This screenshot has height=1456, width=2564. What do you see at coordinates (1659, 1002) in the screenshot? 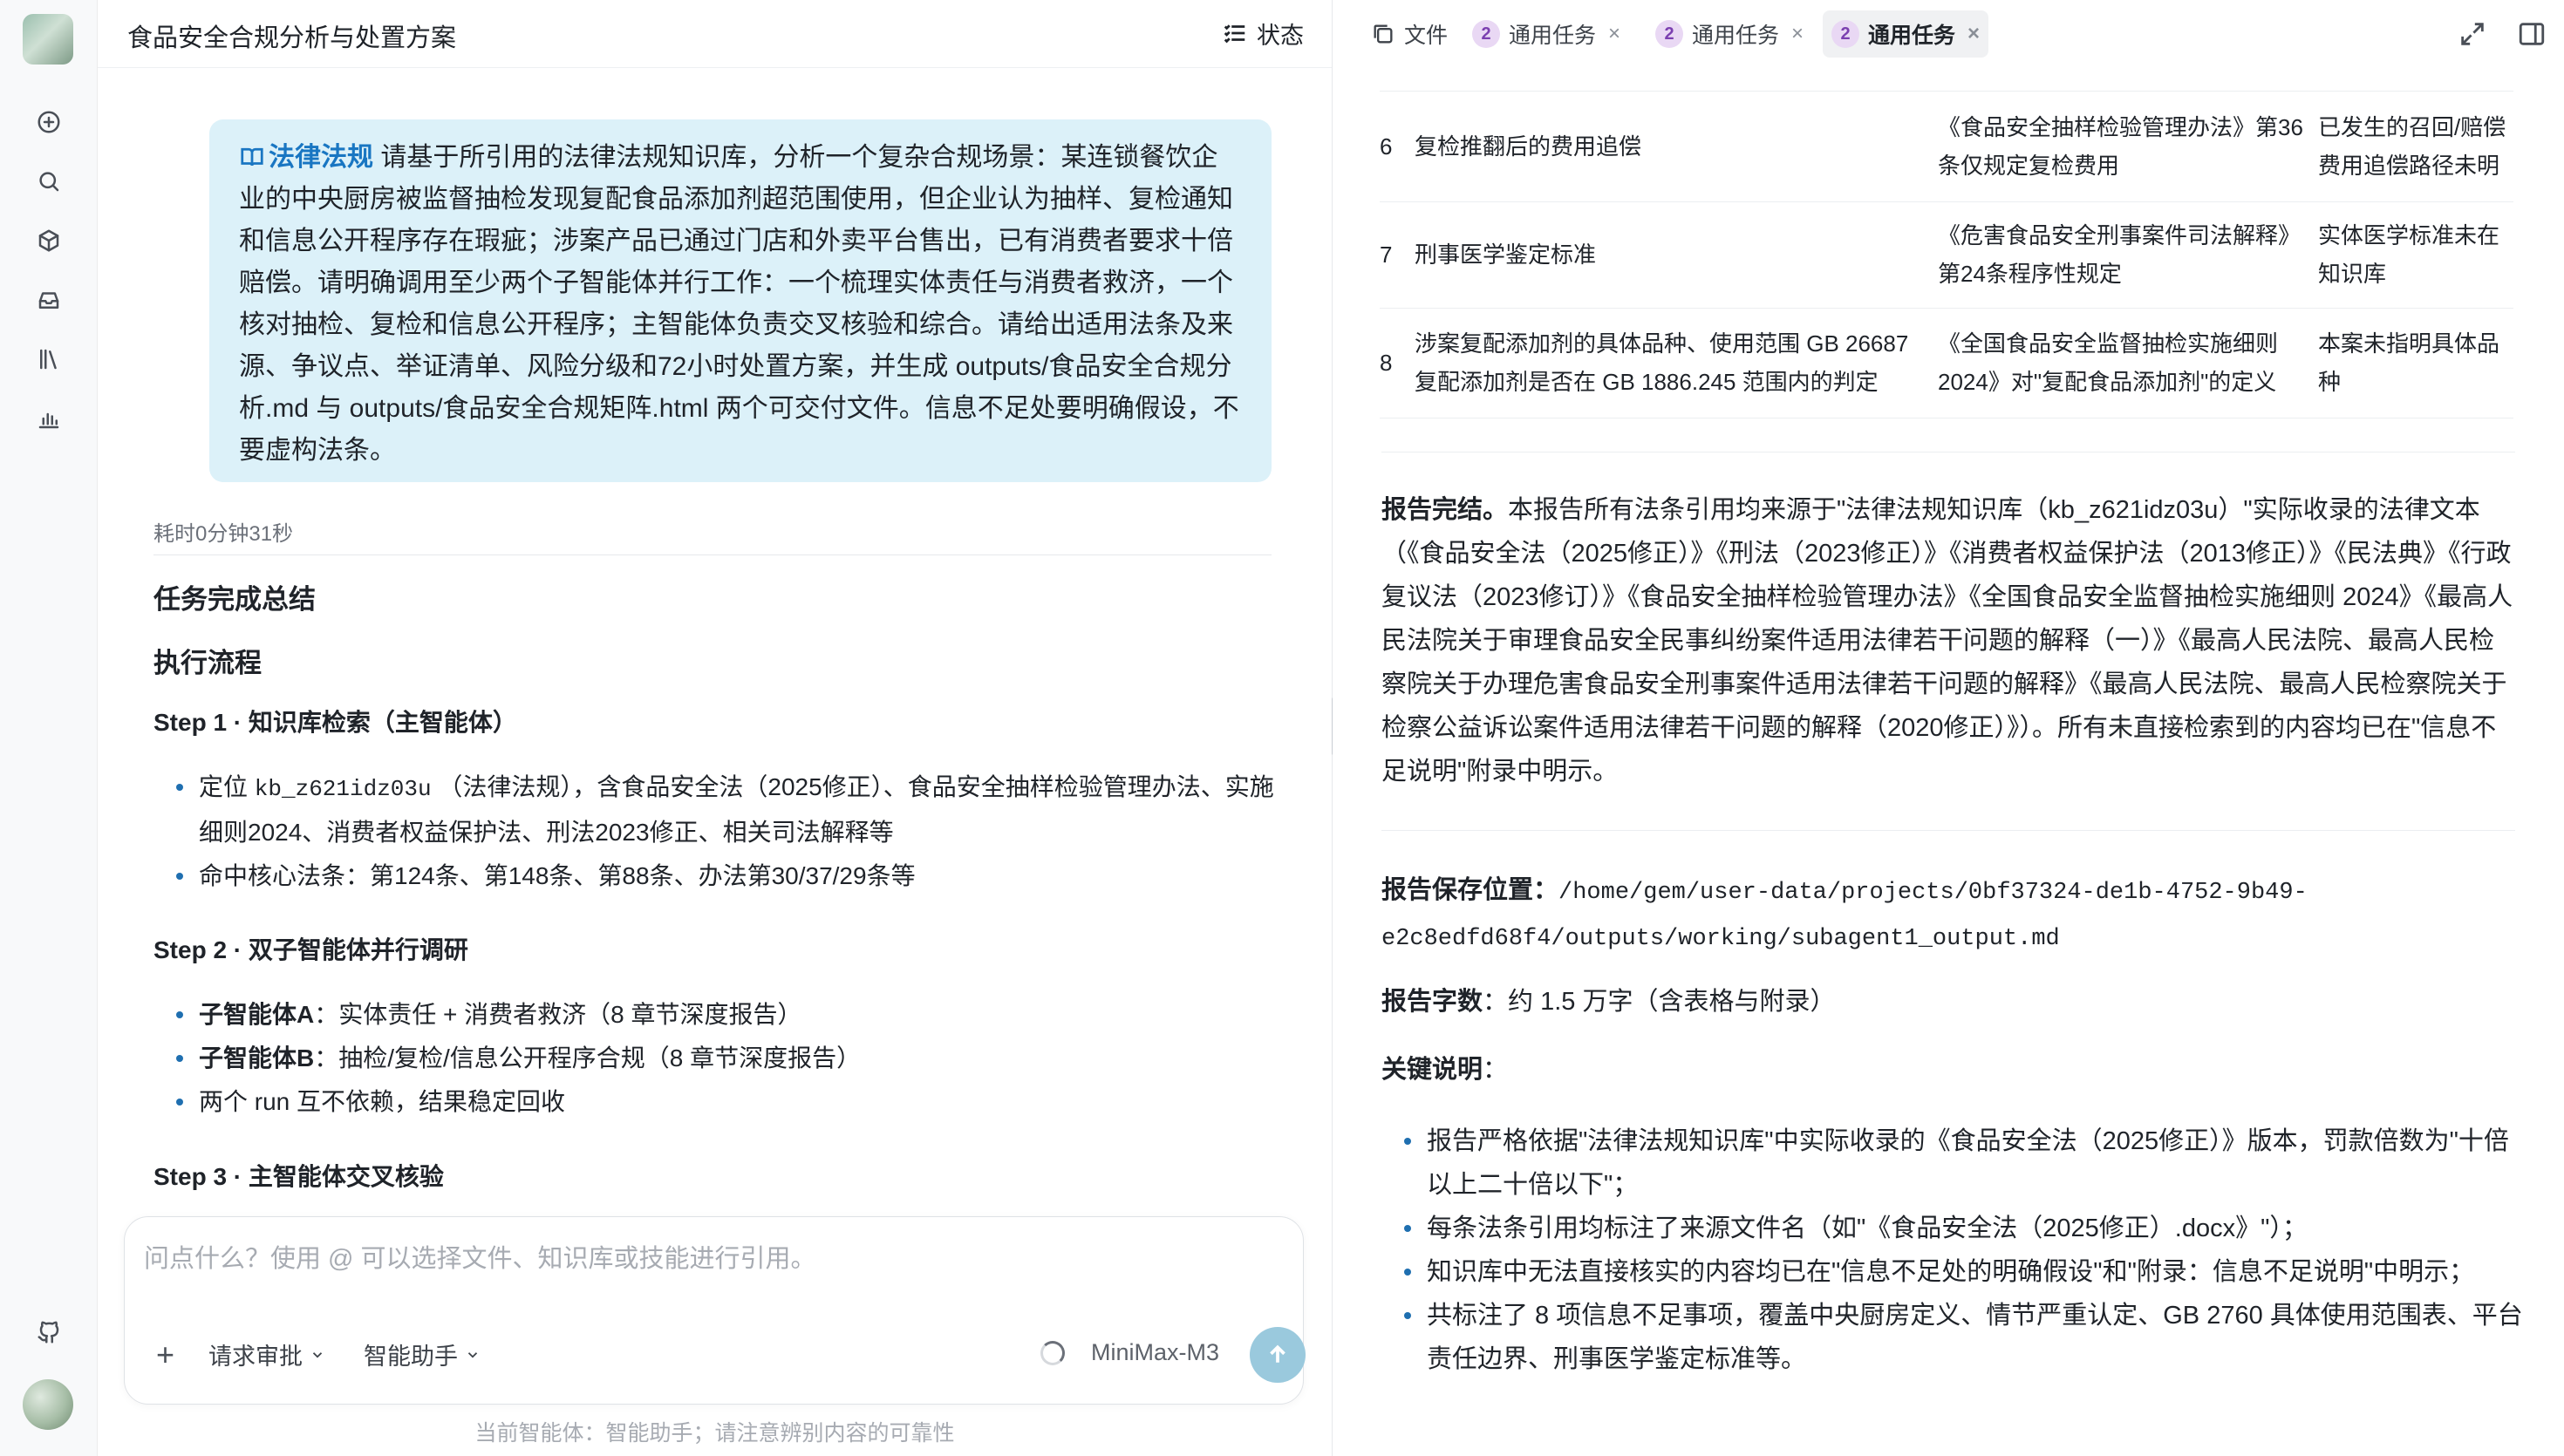
I see `count-value: ：约 1.5 万字（含表格与附录）` at bounding box center [1659, 1002].